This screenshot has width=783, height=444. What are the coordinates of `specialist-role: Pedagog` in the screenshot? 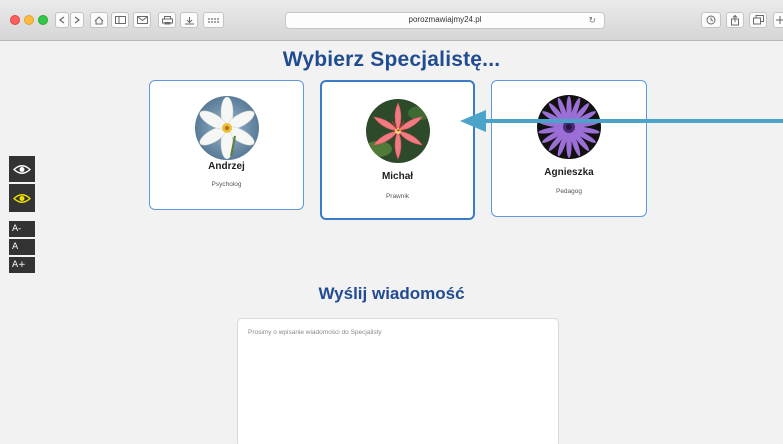 It's located at (569, 191).